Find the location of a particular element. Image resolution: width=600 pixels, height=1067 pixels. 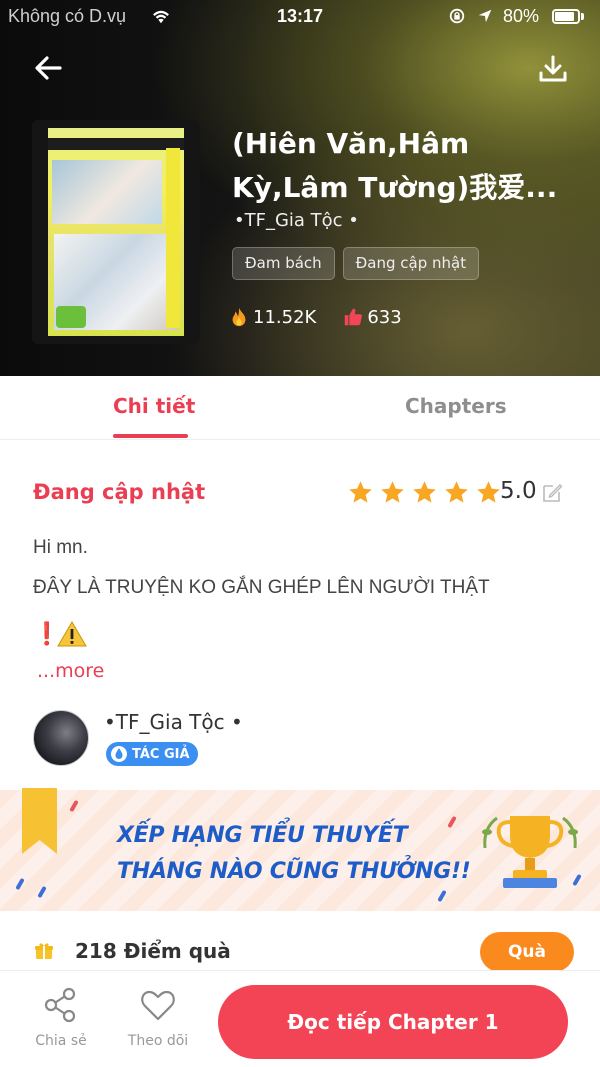

author-link: •TF_Gia Tộc • is located at coordinates (296, 220).